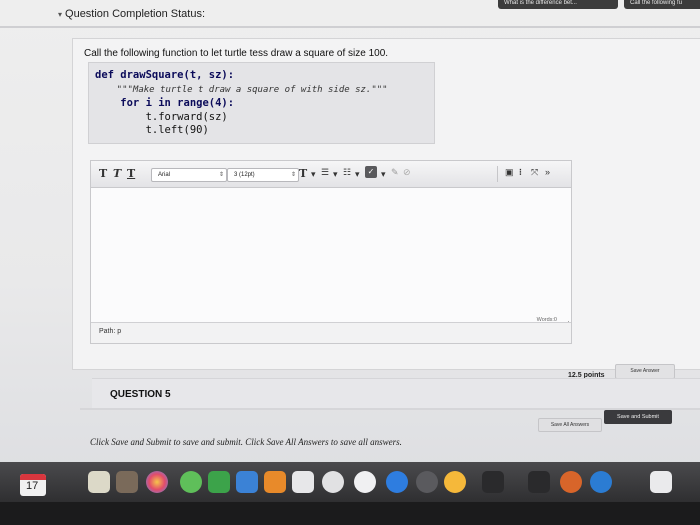 The image size is (700, 525). Describe the element at coordinates (103, 173) in the screenshot. I see `bold-button: T` at that location.